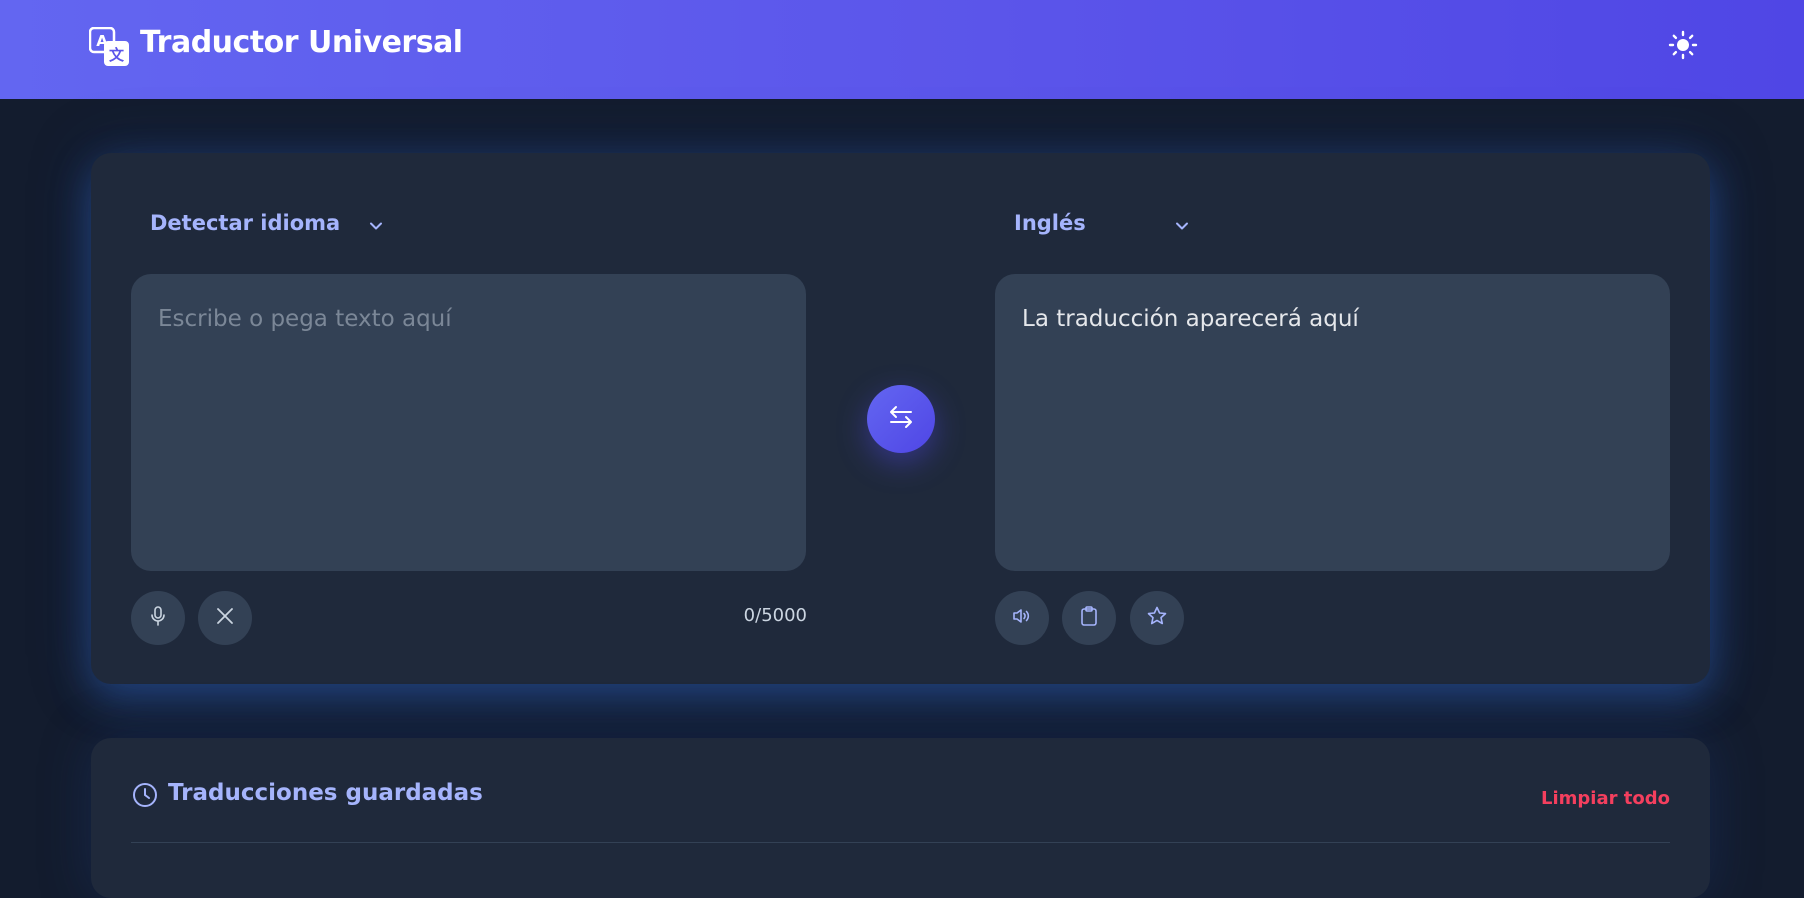 This screenshot has height=898, width=1804. I want to click on copy-button, so click(1089, 618).